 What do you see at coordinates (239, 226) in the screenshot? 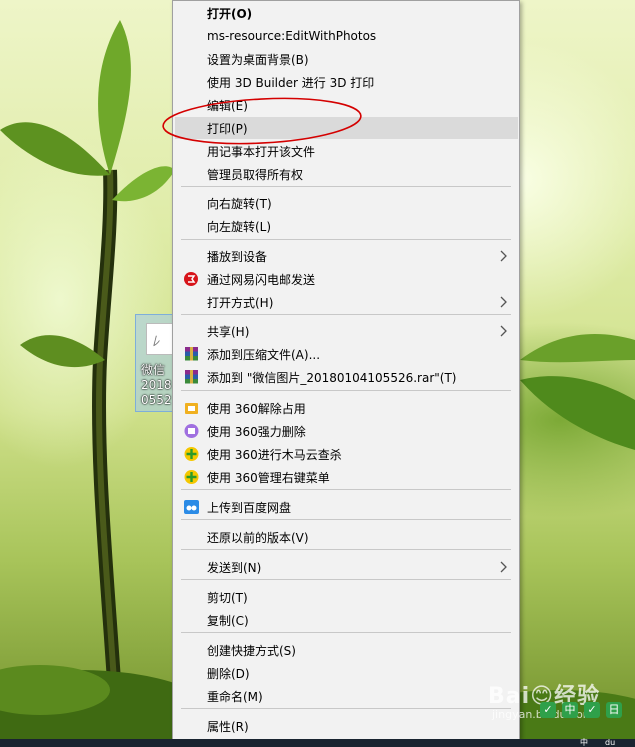
I see `menu-item-label: 向左旋转(L)` at bounding box center [239, 226].